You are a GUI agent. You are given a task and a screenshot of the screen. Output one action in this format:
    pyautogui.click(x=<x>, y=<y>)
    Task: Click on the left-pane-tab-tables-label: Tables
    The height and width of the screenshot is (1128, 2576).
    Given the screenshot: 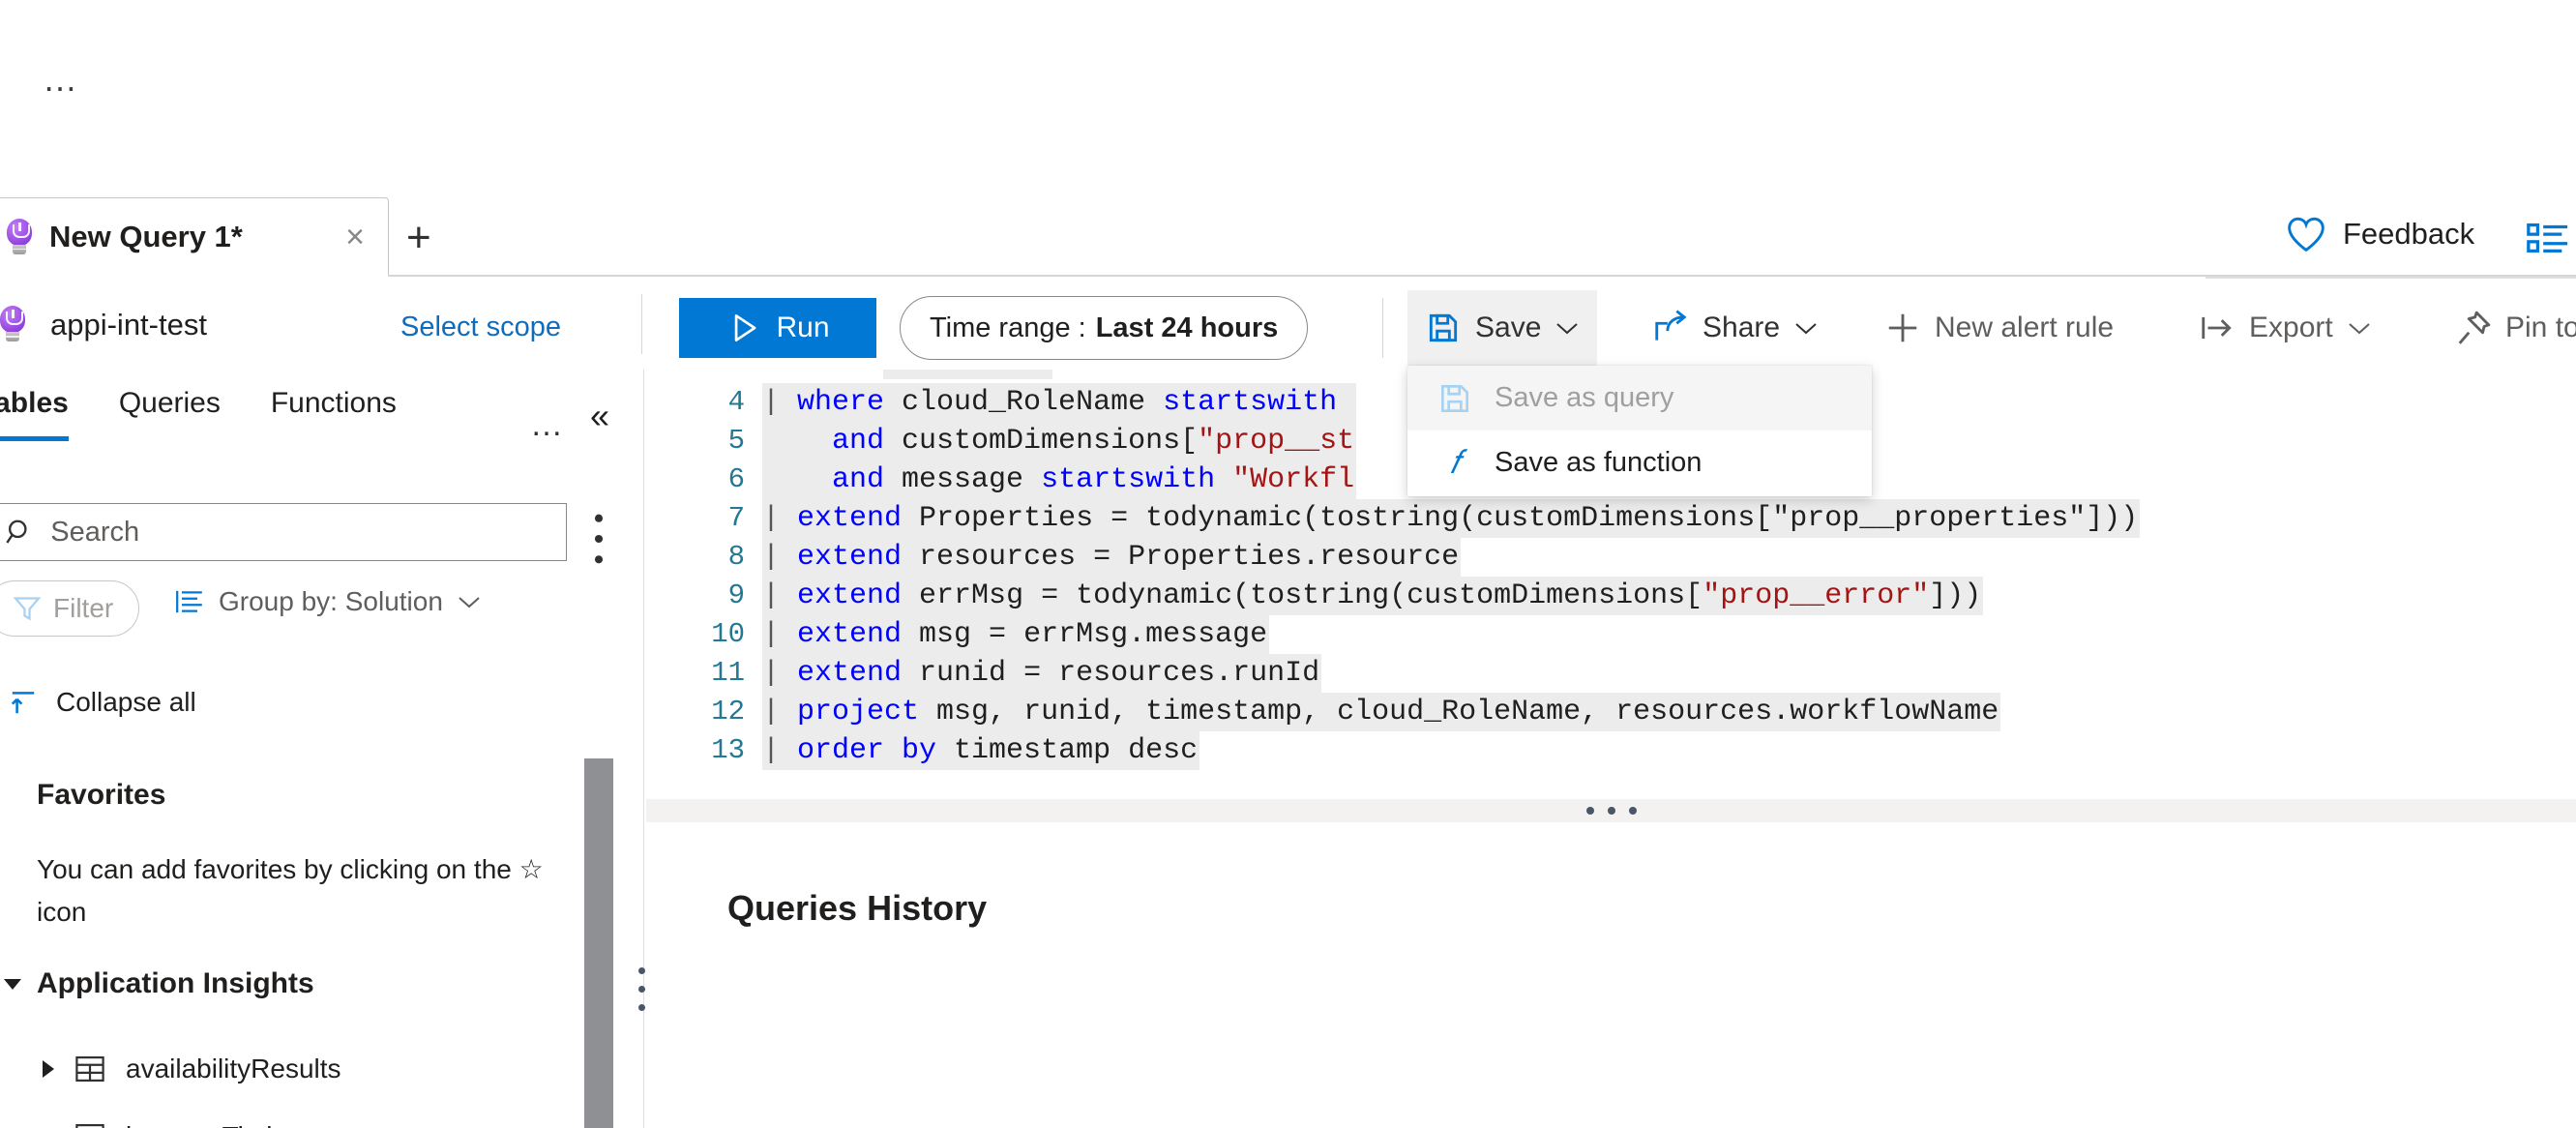 What is the action you would take?
    pyautogui.click(x=34, y=403)
    